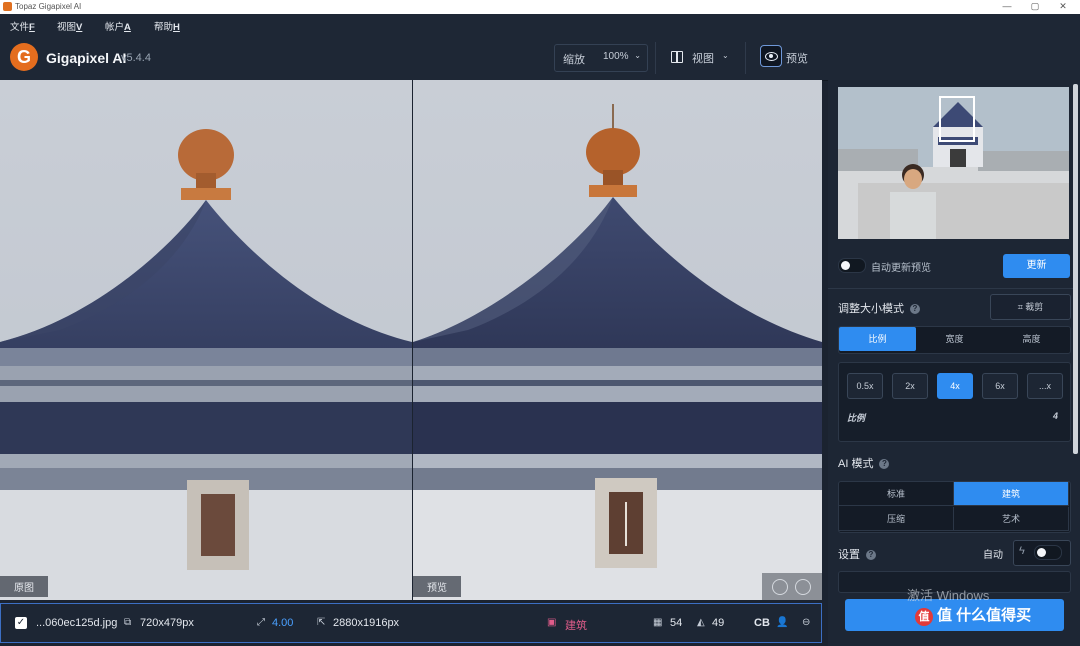 The image size is (1080, 646). I want to click on scale-value-field: 4, so click(1055, 416).